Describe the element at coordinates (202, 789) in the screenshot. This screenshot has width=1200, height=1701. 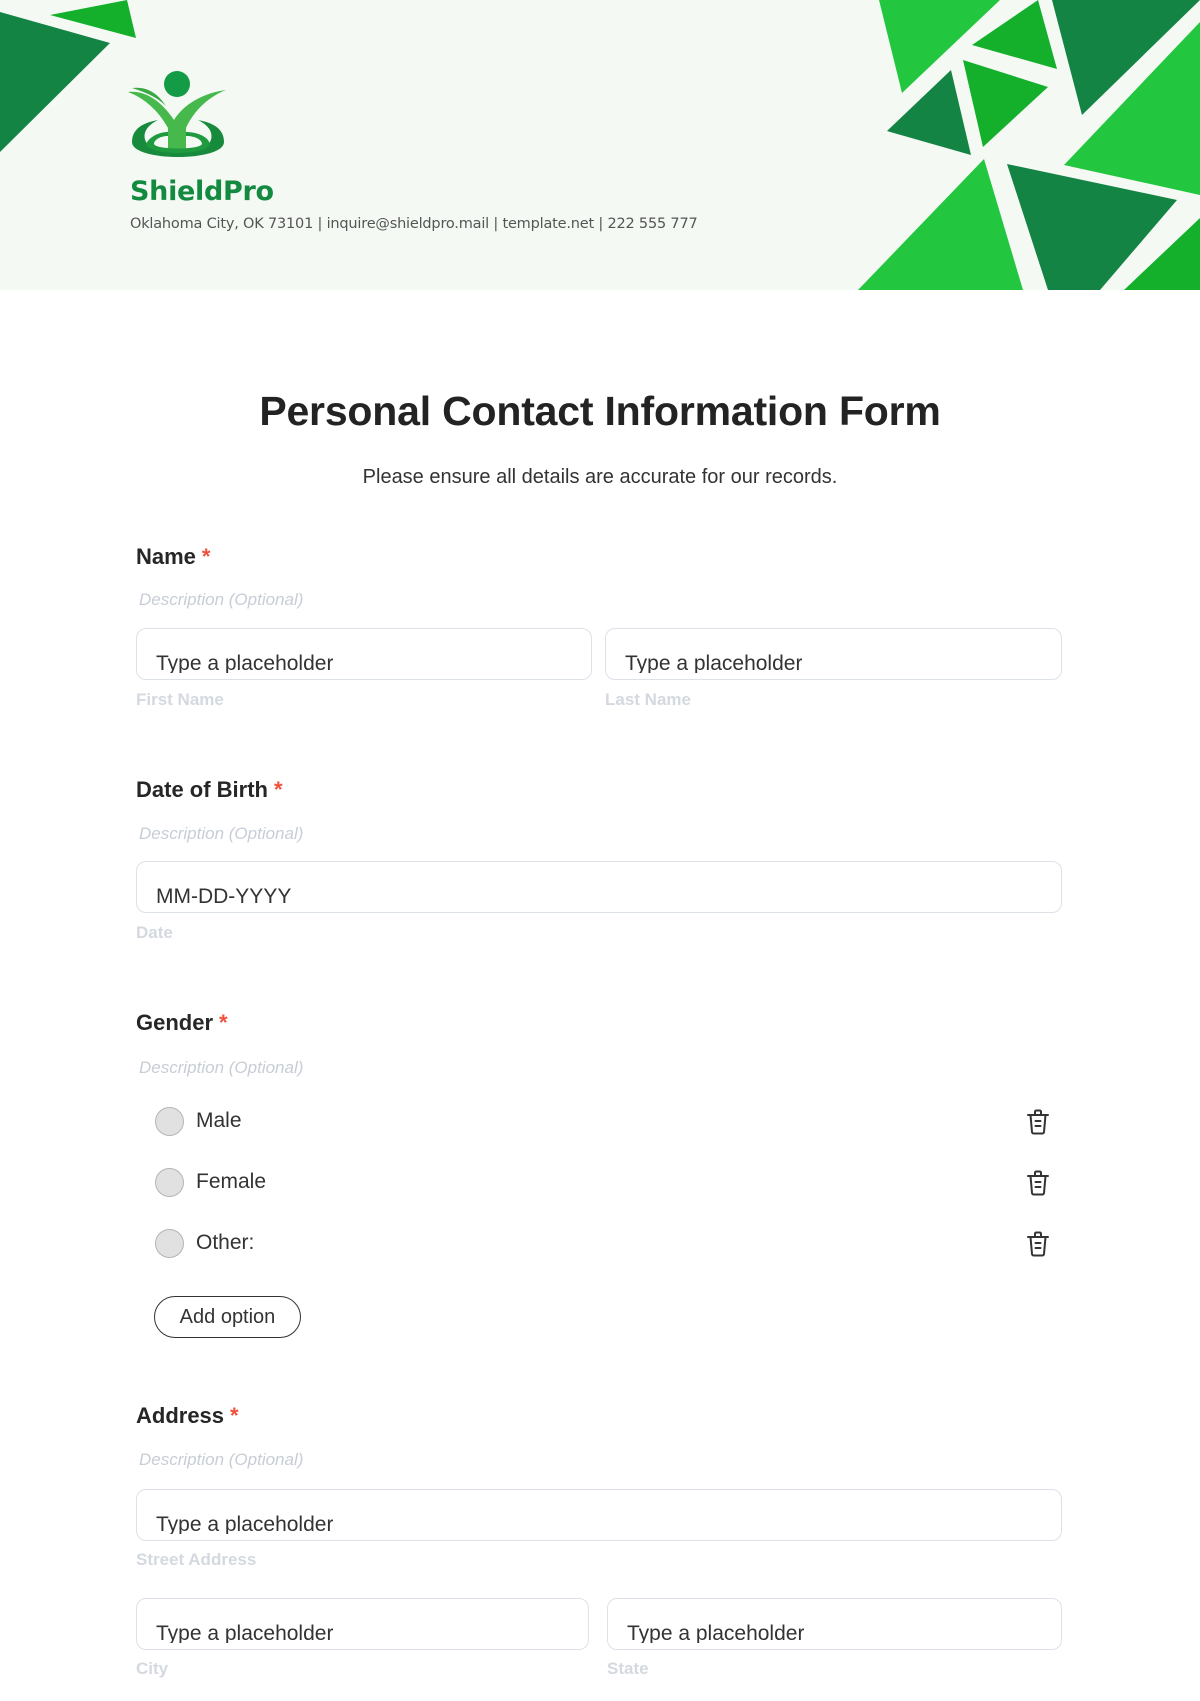
I see `question-label-text: Date of Birth` at that location.